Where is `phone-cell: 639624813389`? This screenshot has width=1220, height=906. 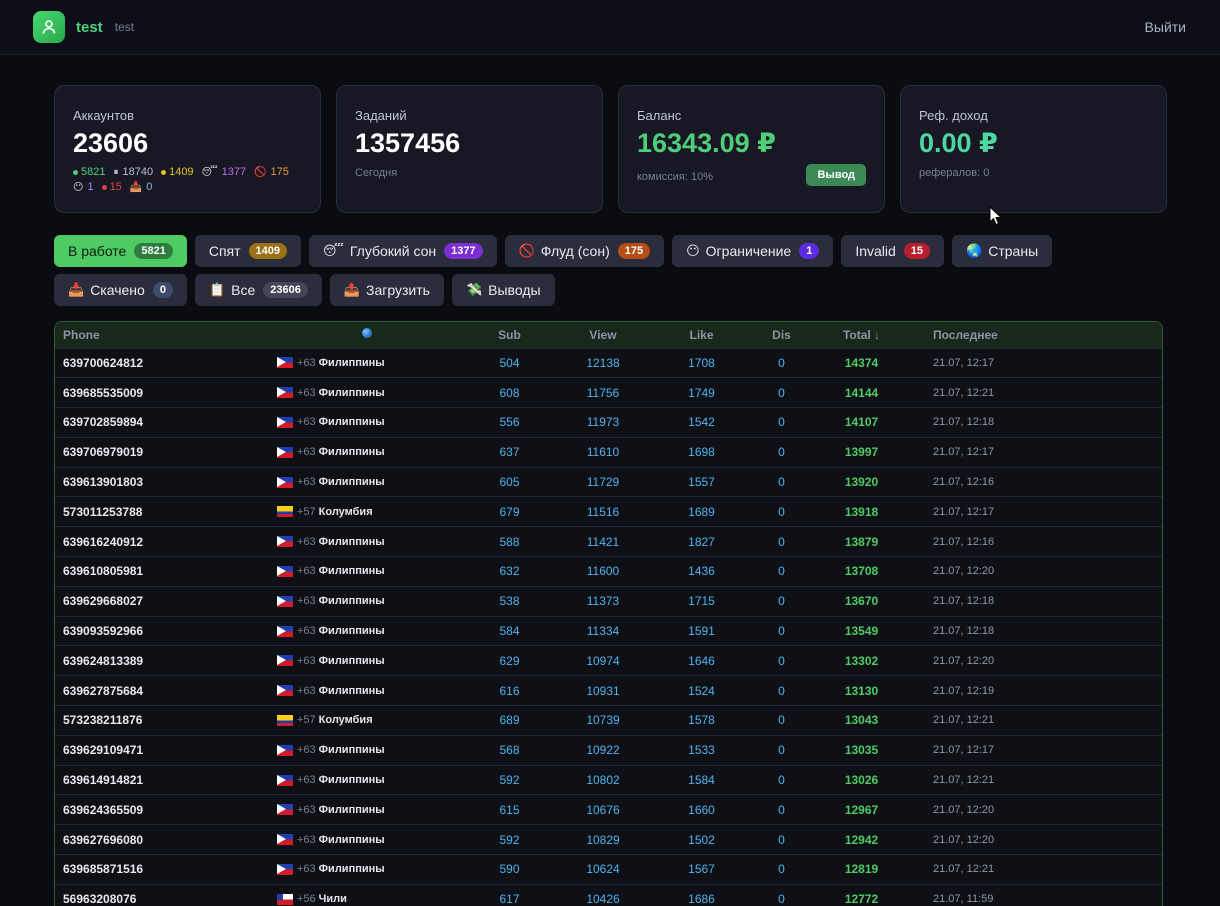 phone-cell: 639624813389 is located at coordinates (166, 660).